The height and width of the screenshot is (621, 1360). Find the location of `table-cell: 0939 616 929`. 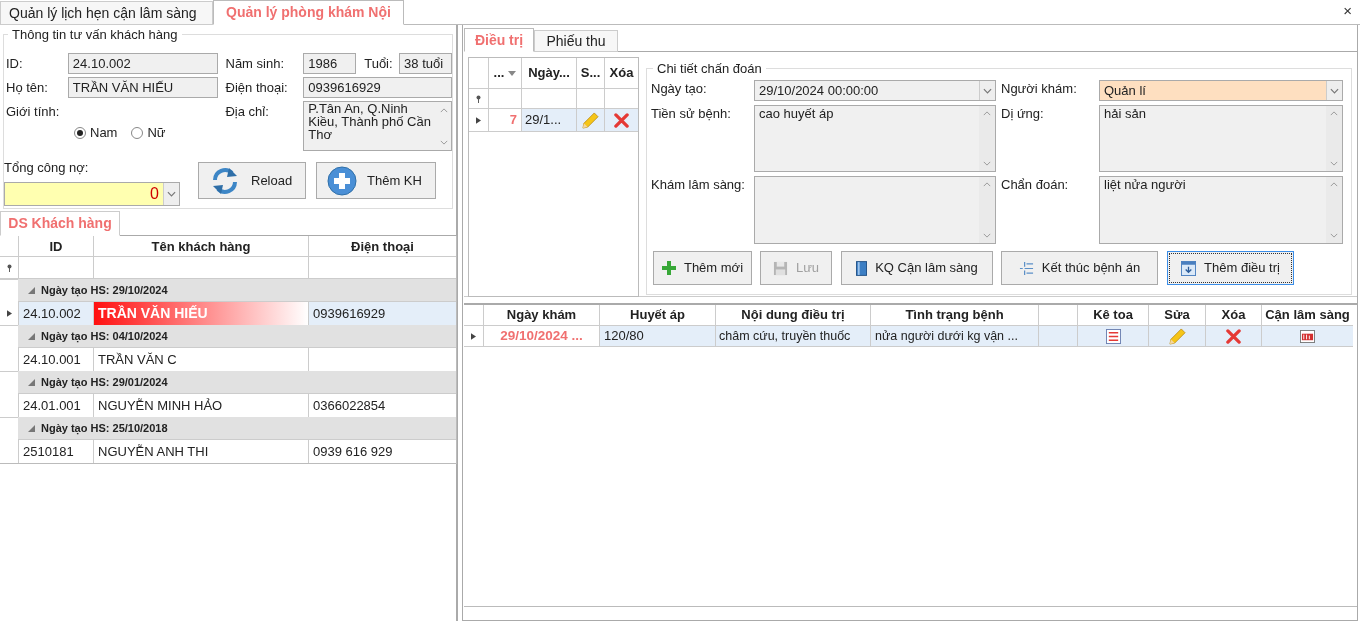

table-cell: 0939 616 929 is located at coordinates (382, 451).